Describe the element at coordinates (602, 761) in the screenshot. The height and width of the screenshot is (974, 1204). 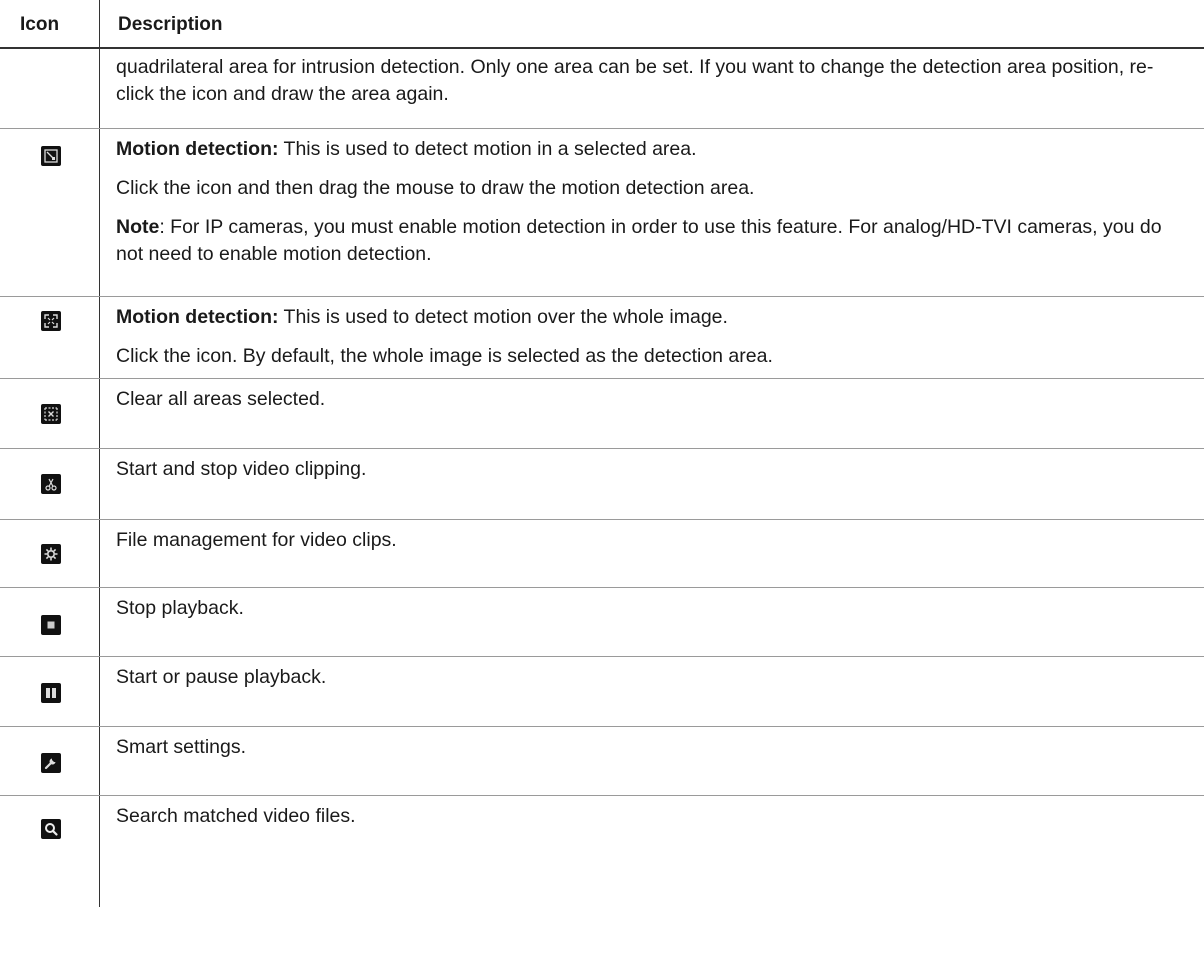
I see `table-row: Smart settings.` at that location.